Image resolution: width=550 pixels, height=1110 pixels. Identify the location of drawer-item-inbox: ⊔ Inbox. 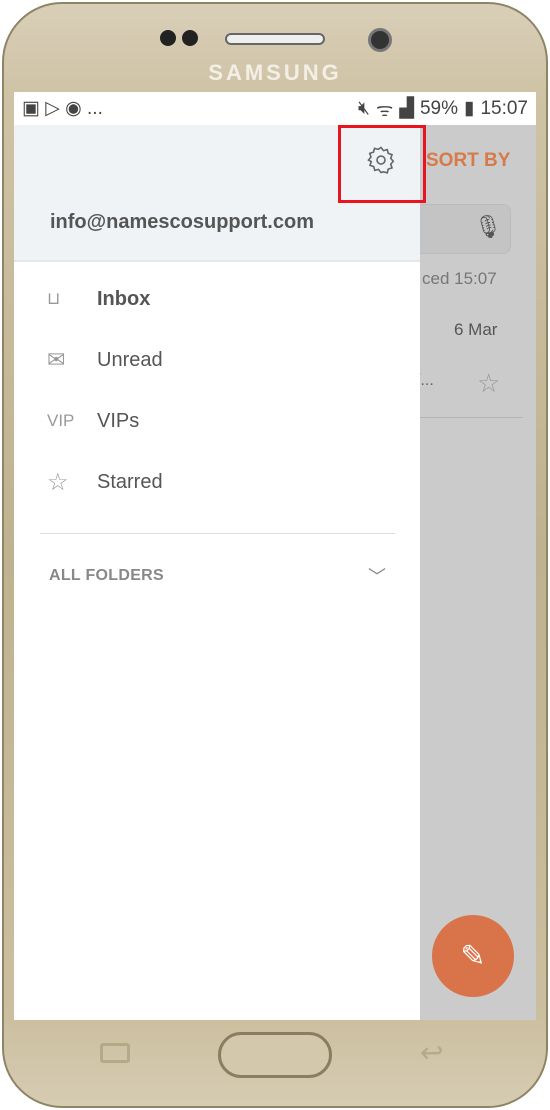
(217, 299).